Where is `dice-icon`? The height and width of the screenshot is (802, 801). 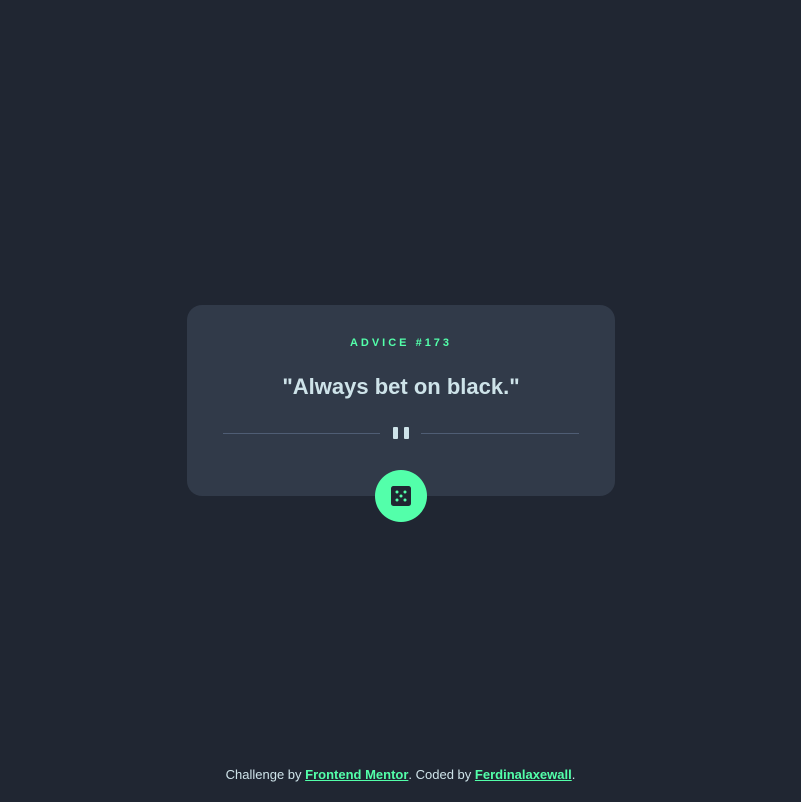 dice-icon is located at coordinates (401, 496).